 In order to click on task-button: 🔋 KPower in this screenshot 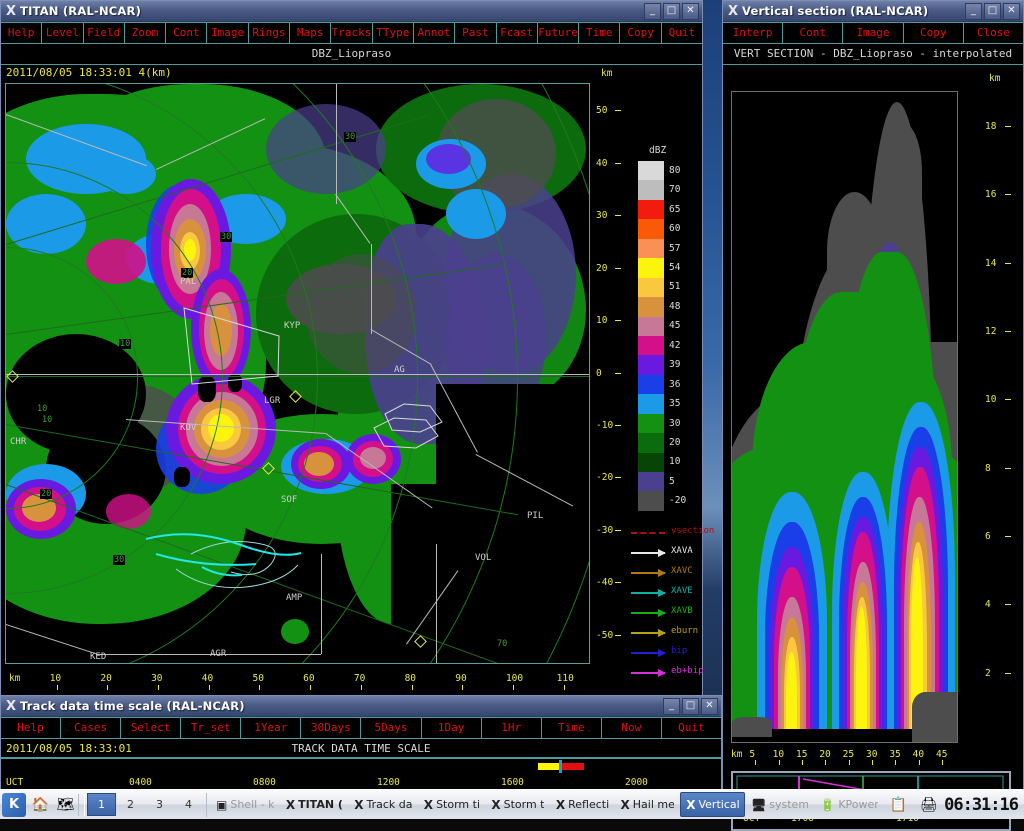, I will do `click(849, 804)`.